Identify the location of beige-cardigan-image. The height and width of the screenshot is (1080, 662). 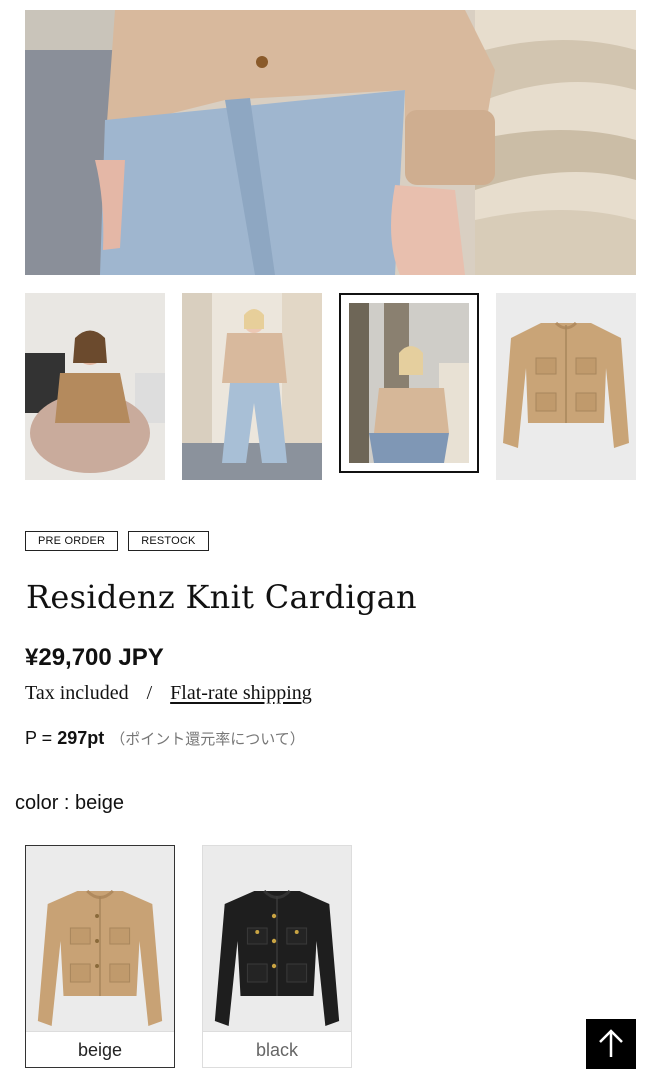
(100, 938).